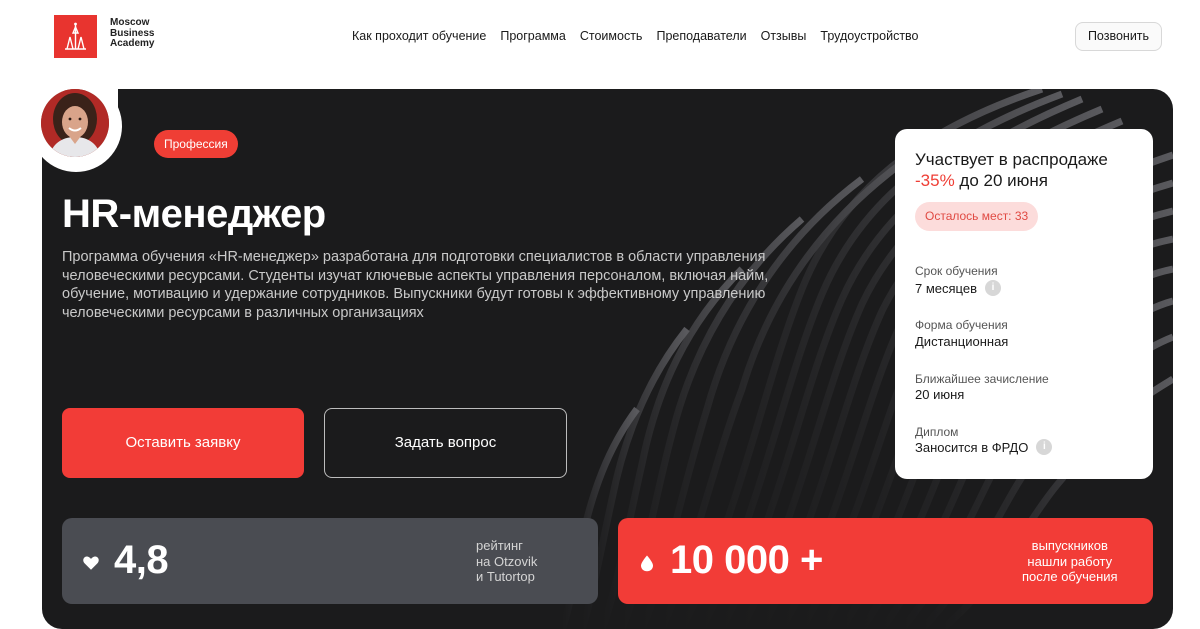  I want to click on nav-item-program: Программа, so click(533, 36).